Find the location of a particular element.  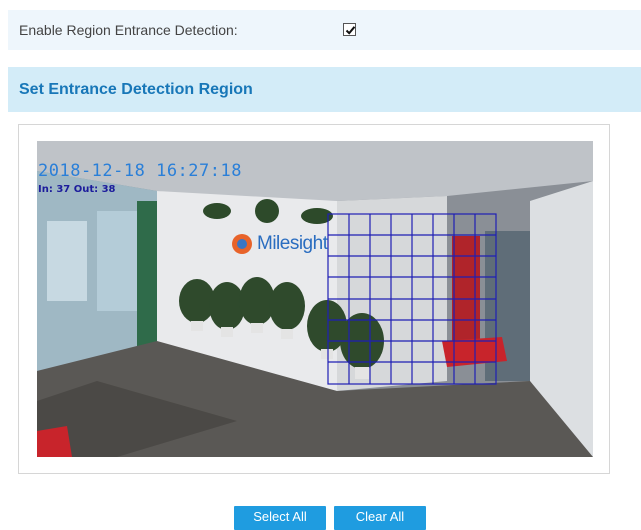

clear-all-button: Clear All is located at coordinates (380, 518).